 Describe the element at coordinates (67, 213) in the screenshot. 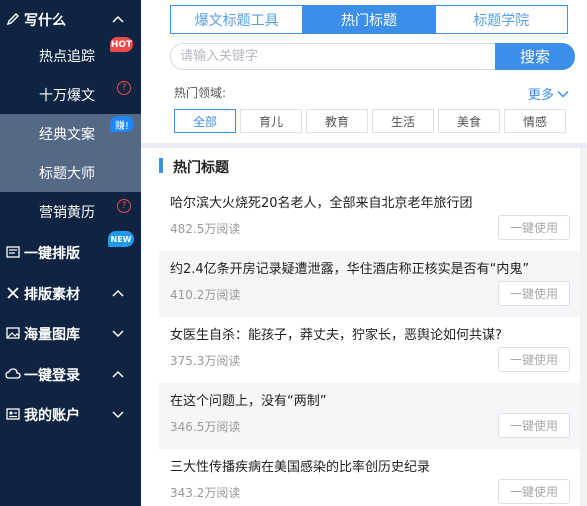

I see `sidebar-item-label: 营销黄历` at that location.